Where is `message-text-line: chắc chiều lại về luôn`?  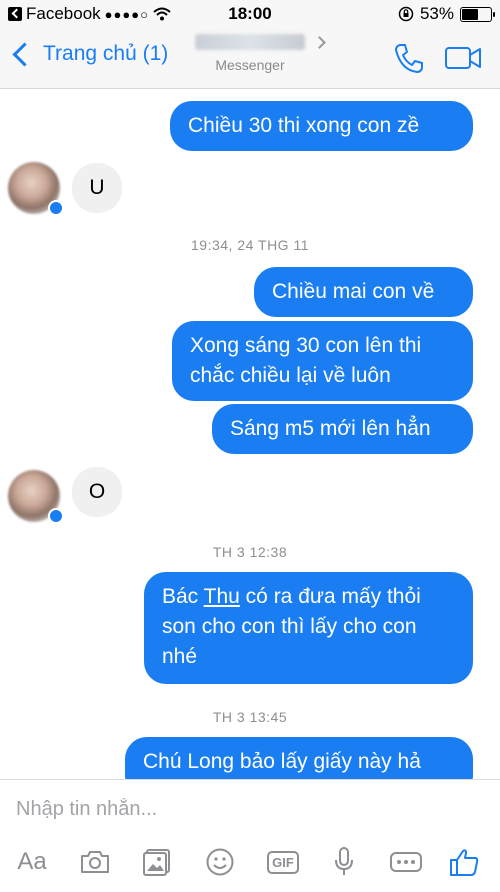
message-text-line: chắc chiều lại về luôn is located at coordinates (290, 375).